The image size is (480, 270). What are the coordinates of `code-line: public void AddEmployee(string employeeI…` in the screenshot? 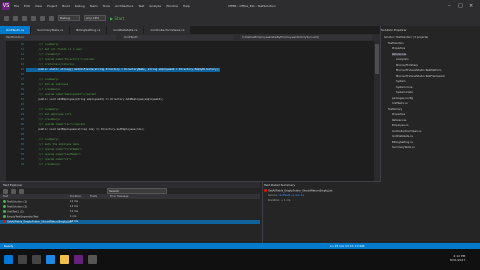 It's located at (94, 100).